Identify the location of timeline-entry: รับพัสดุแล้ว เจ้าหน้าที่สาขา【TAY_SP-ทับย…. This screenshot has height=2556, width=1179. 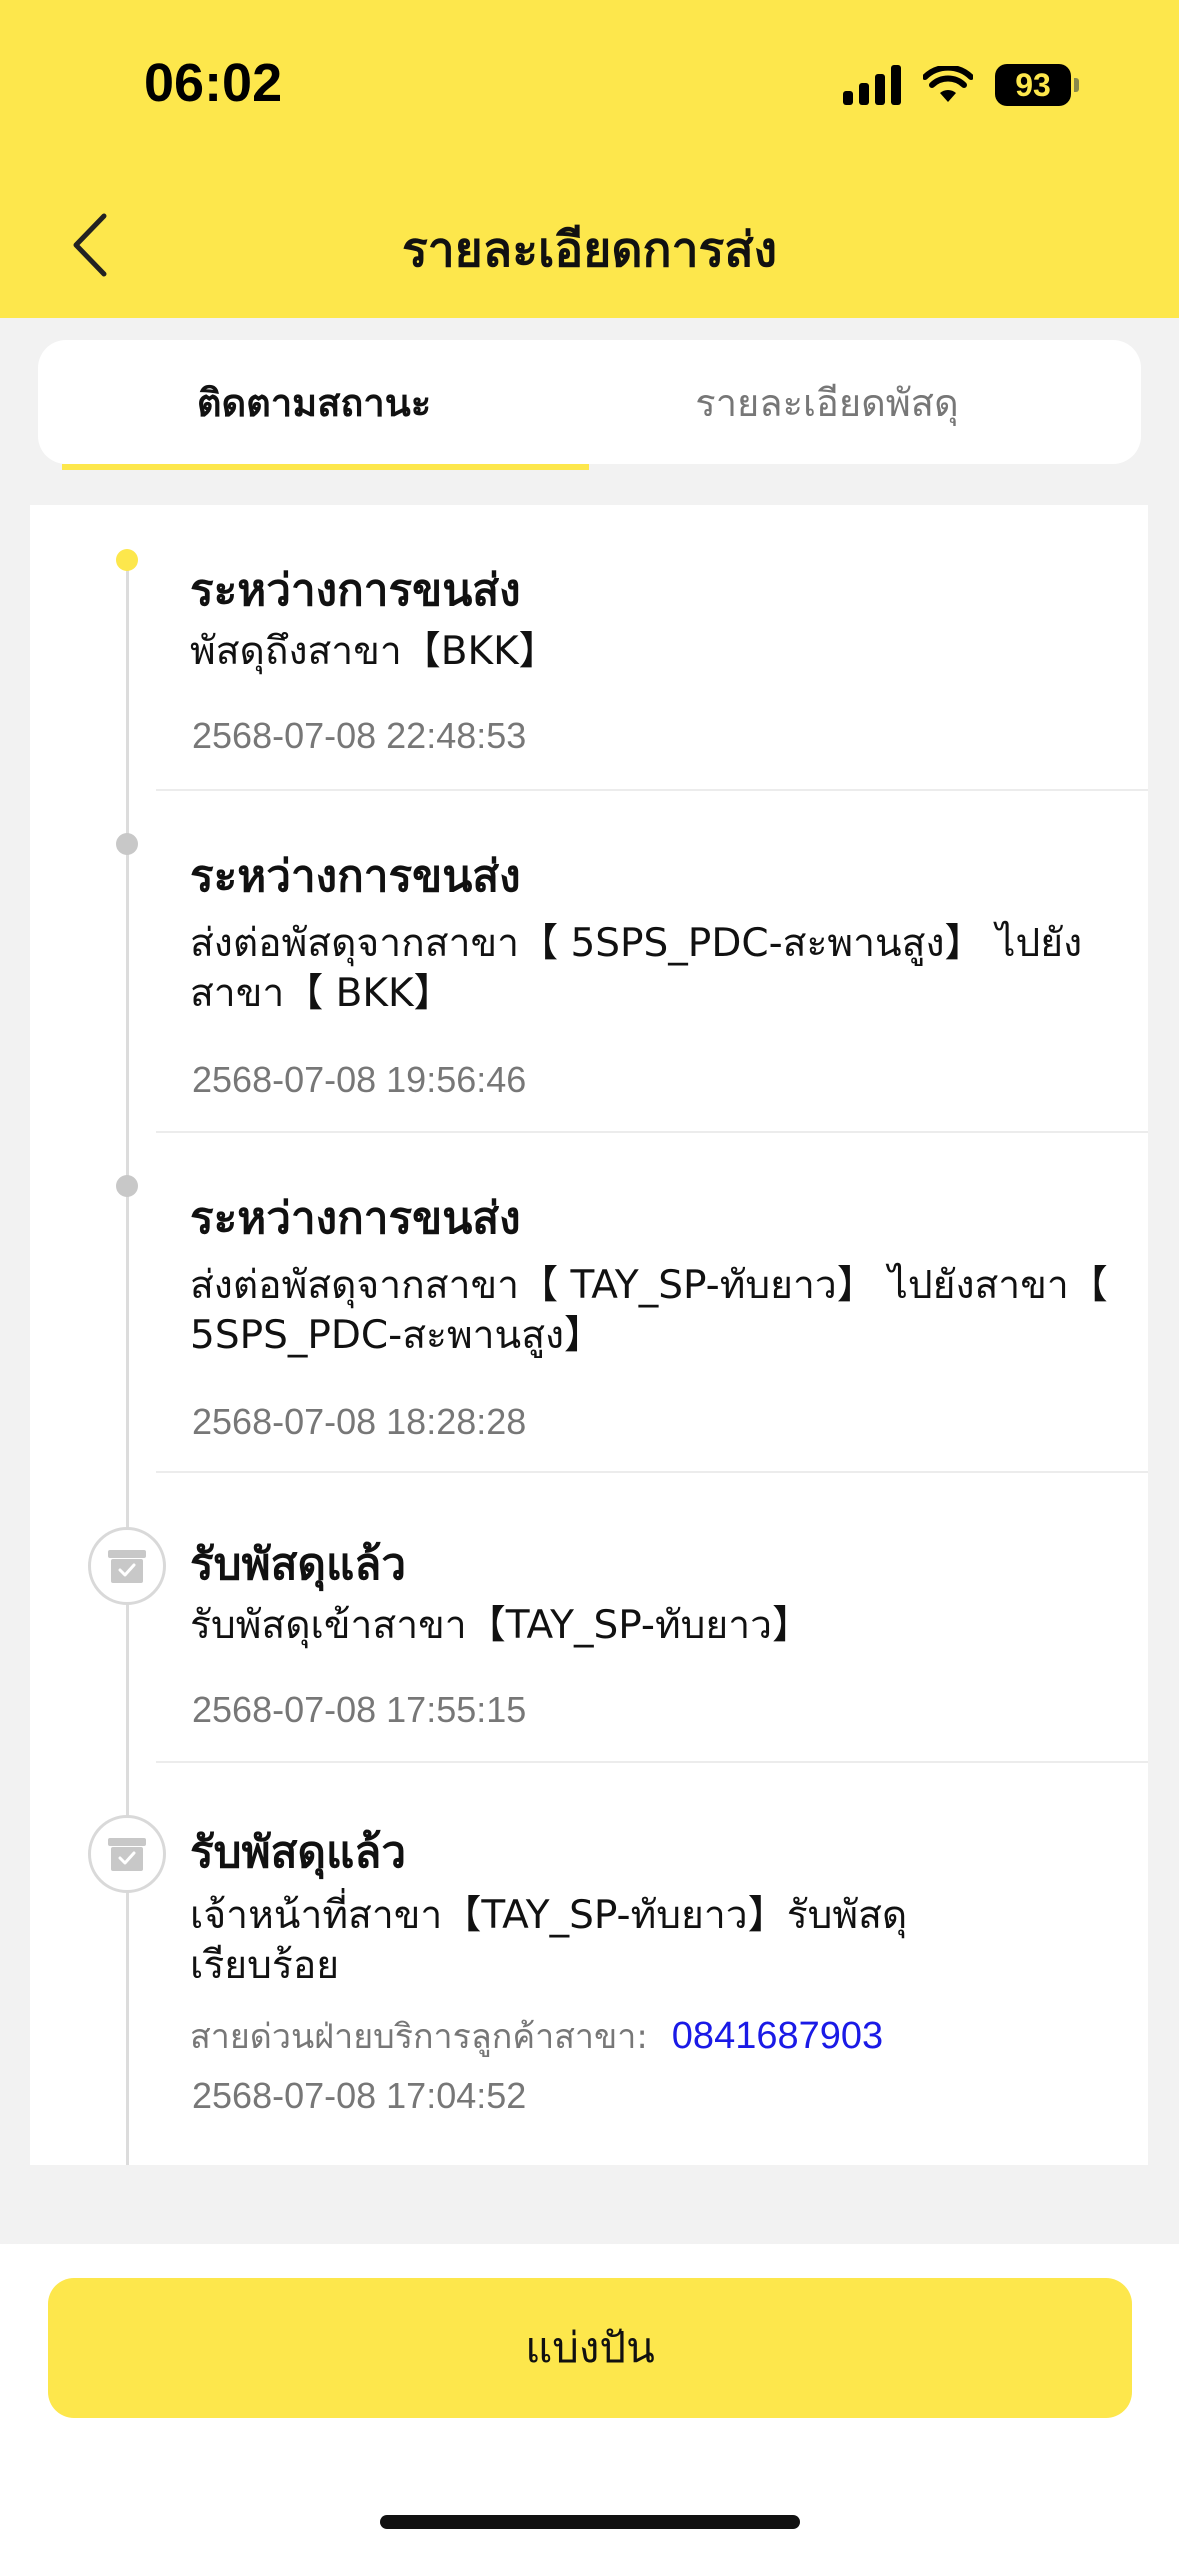
(589, 1964).